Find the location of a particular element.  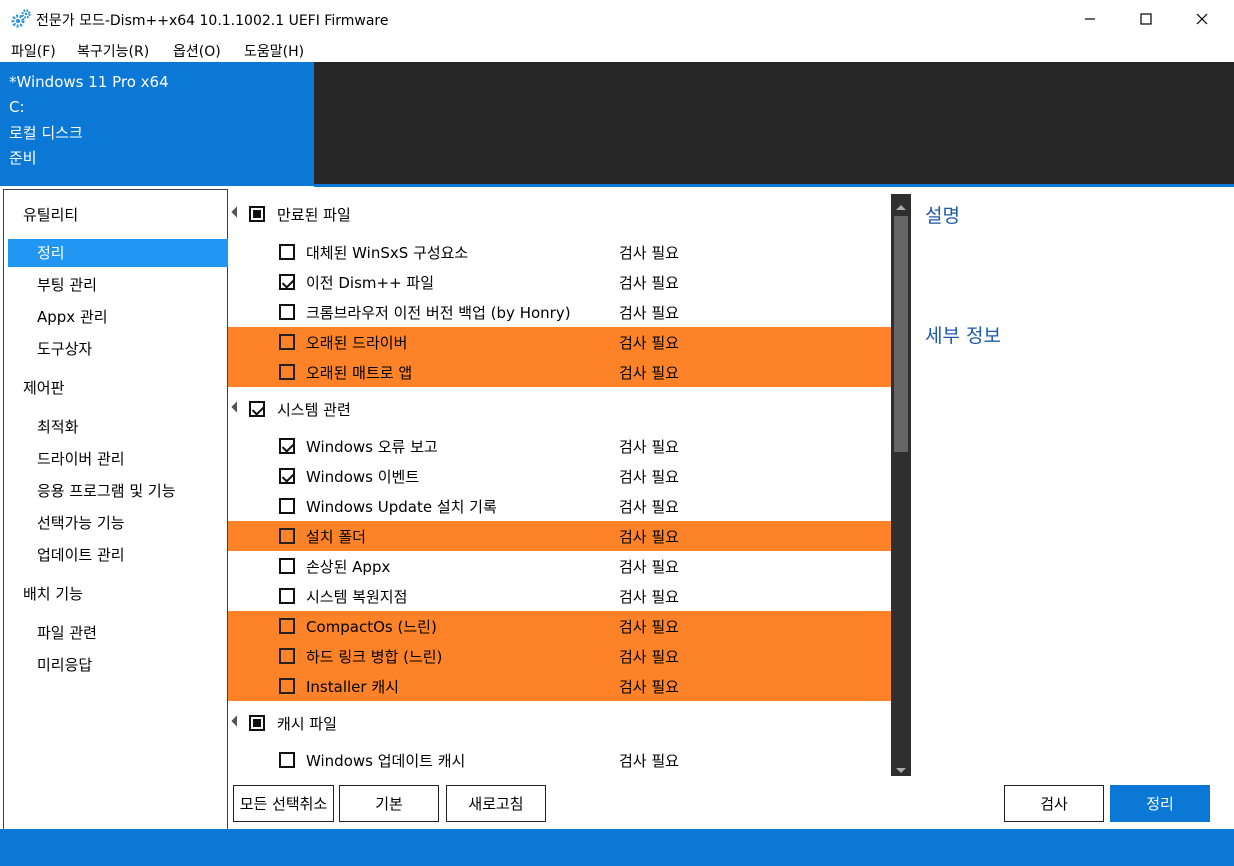

cleanup-item-row: 설치 폴더 검사 필요 is located at coordinates (559, 536).